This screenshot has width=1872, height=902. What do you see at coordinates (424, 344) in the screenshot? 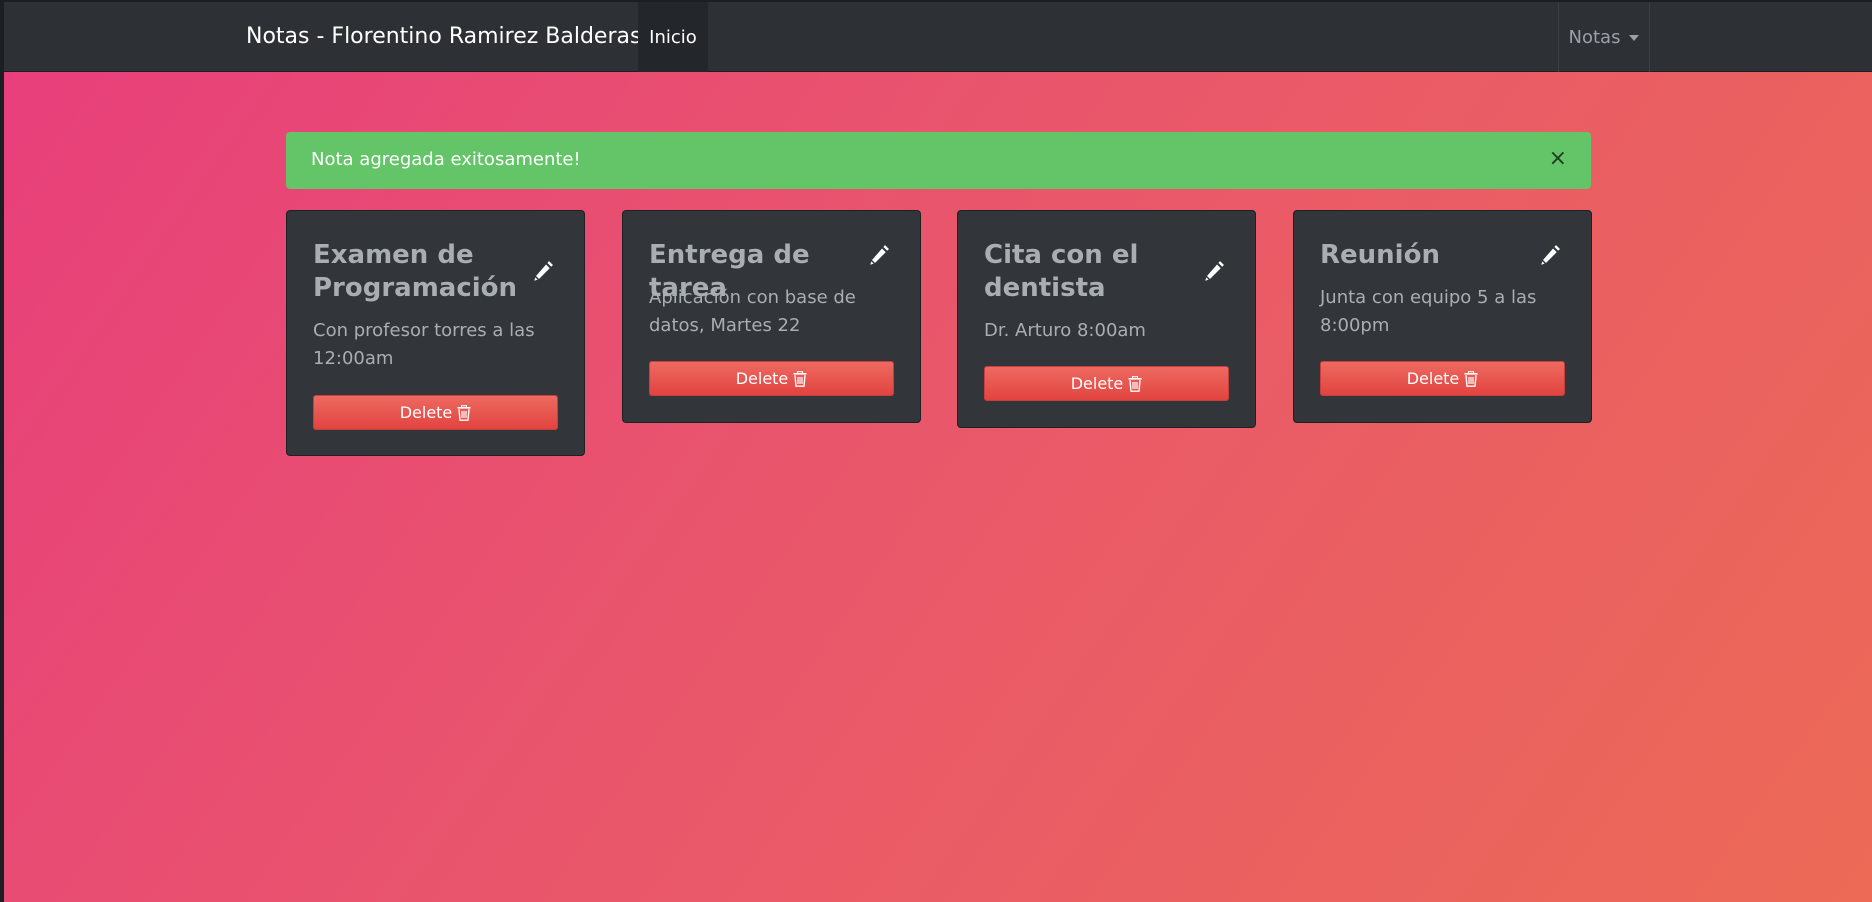
I see `note-description: Con profesor torres a las 12:00am` at bounding box center [424, 344].